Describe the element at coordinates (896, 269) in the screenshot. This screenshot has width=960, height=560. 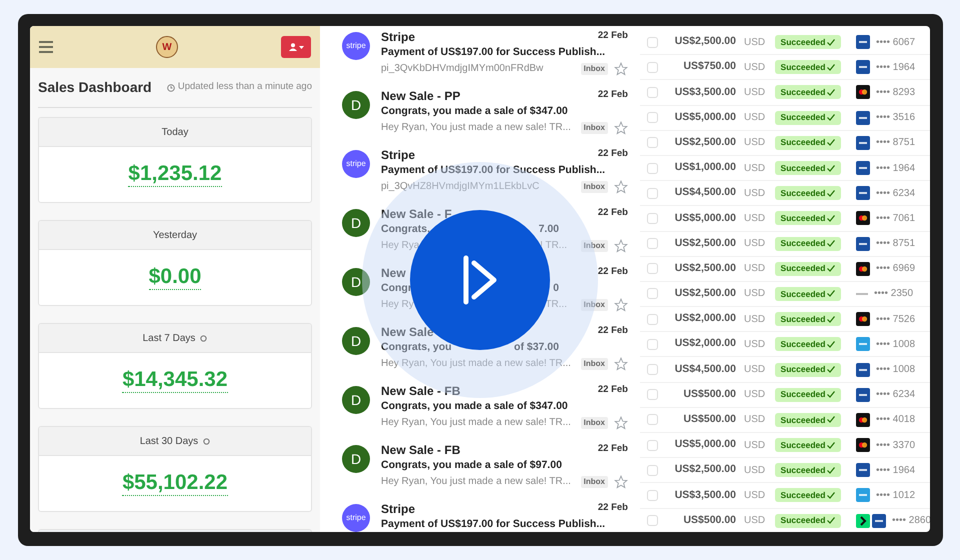
I see `card-number: •••• 6969` at that location.